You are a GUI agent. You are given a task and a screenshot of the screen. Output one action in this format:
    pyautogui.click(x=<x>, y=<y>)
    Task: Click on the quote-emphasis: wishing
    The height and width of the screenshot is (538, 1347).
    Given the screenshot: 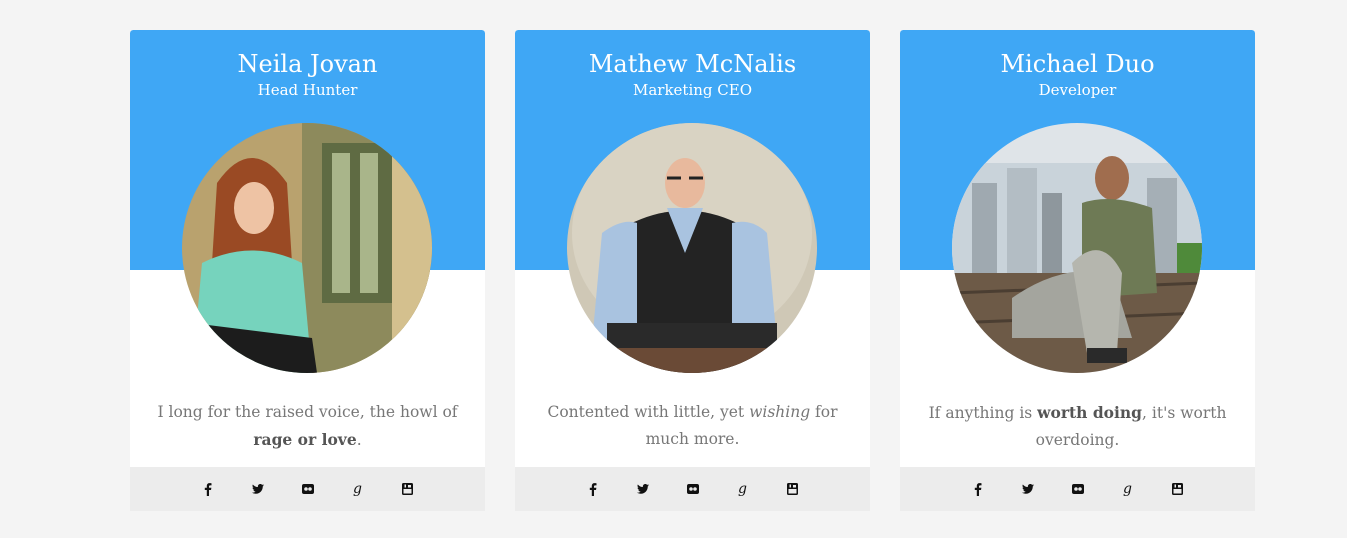 What is the action you would take?
    pyautogui.click(x=780, y=412)
    